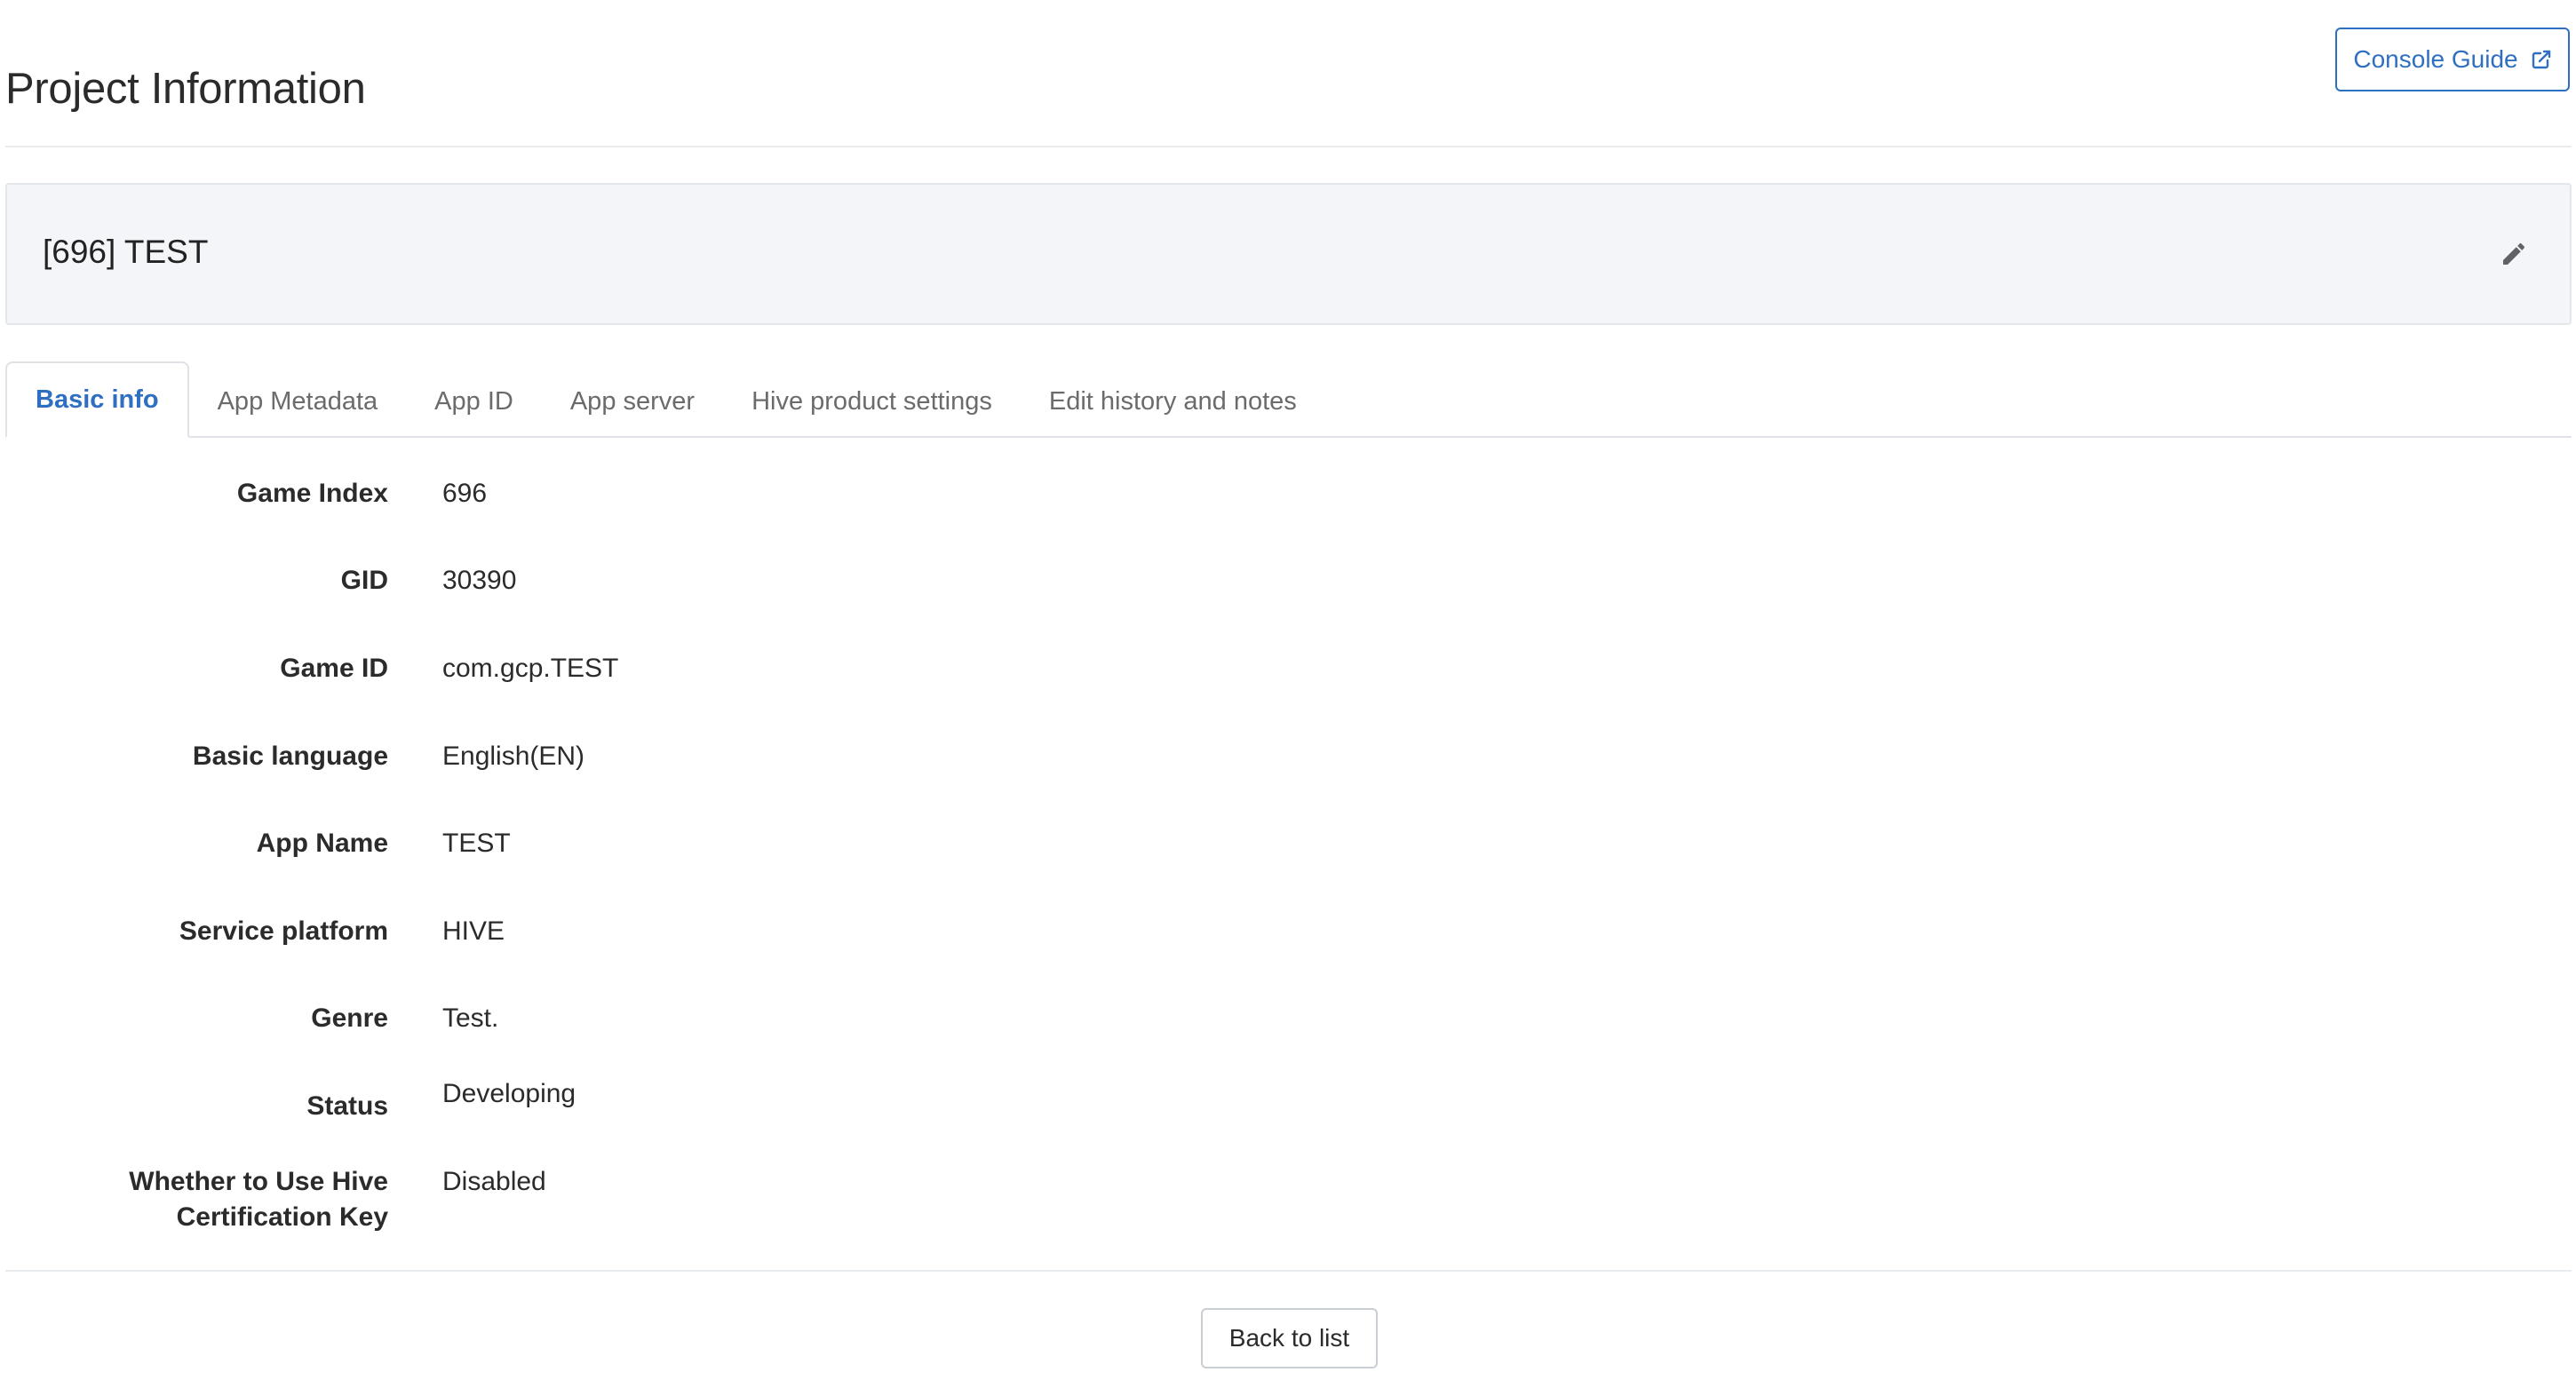  I want to click on gid-label: GID, so click(364, 580).